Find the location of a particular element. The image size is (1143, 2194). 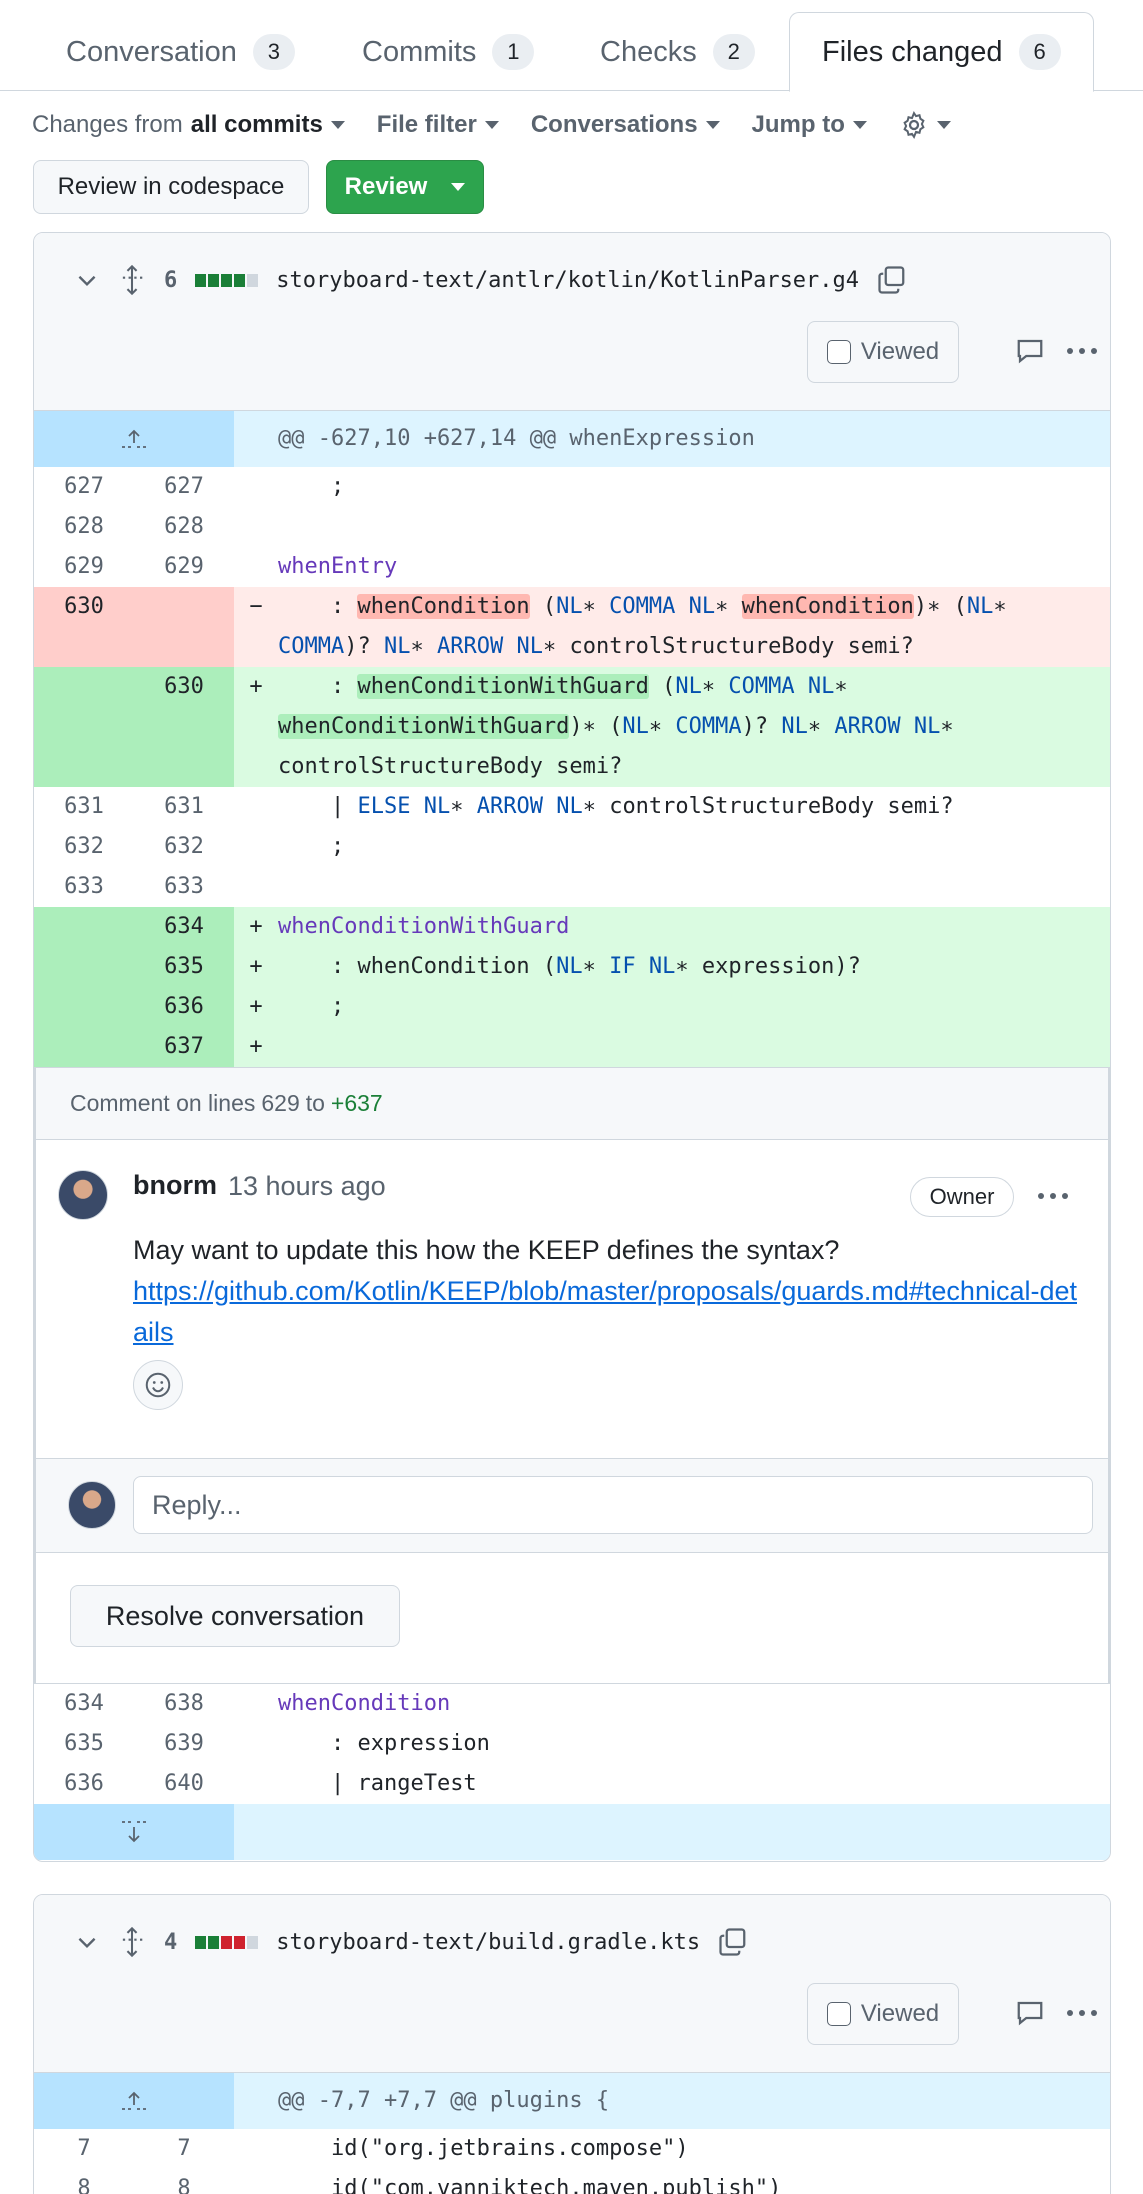

conversations-label: Conversations is located at coordinates (614, 124).